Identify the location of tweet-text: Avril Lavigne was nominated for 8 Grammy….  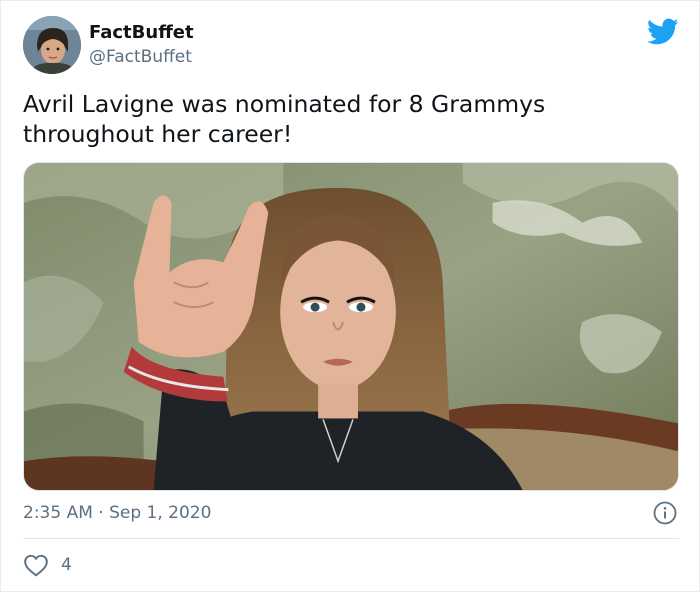
(284, 119).